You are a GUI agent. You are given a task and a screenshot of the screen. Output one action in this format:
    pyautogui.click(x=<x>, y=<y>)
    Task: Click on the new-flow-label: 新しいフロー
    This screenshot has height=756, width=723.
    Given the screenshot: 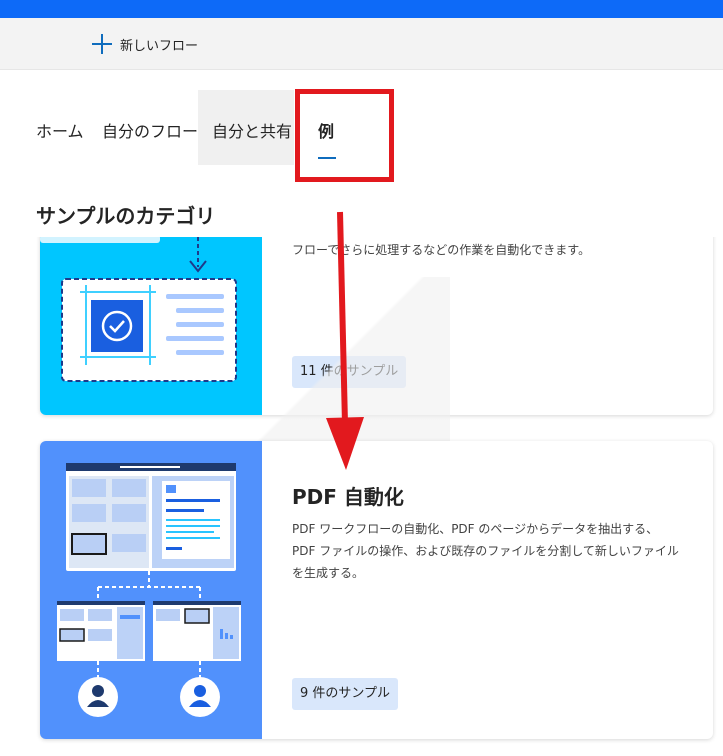 What is the action you would take?
    pyautogui.click(x=159, y=46)
    